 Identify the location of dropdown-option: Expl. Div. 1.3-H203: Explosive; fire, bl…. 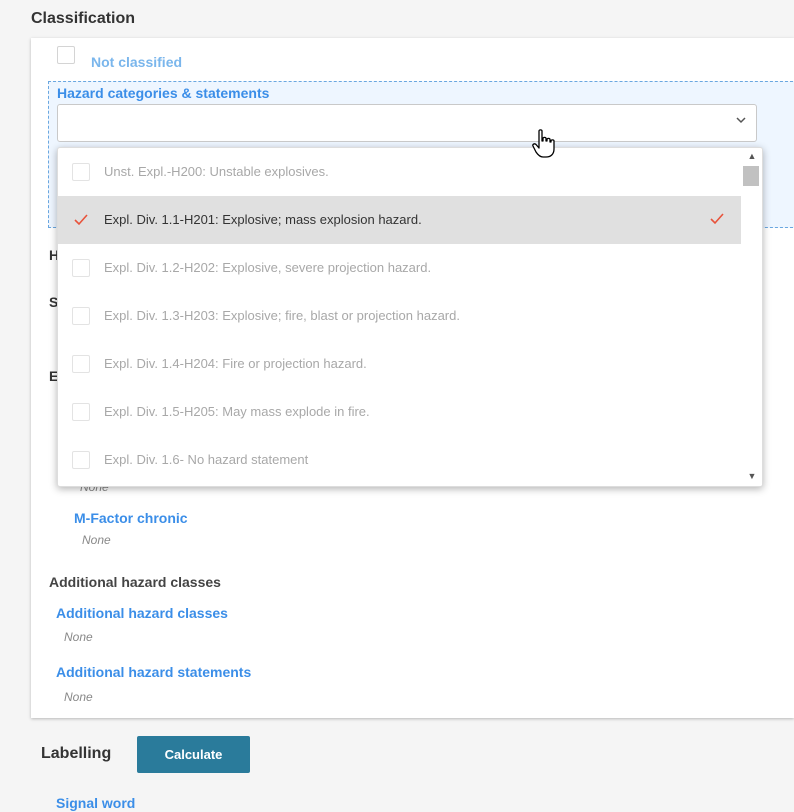
(399, 316).